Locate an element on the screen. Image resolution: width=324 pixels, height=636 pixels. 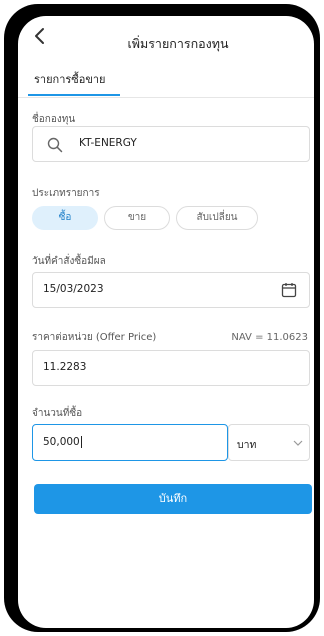
tab-bar: รายการซื้อขาย is located at coordinates (166, 79).